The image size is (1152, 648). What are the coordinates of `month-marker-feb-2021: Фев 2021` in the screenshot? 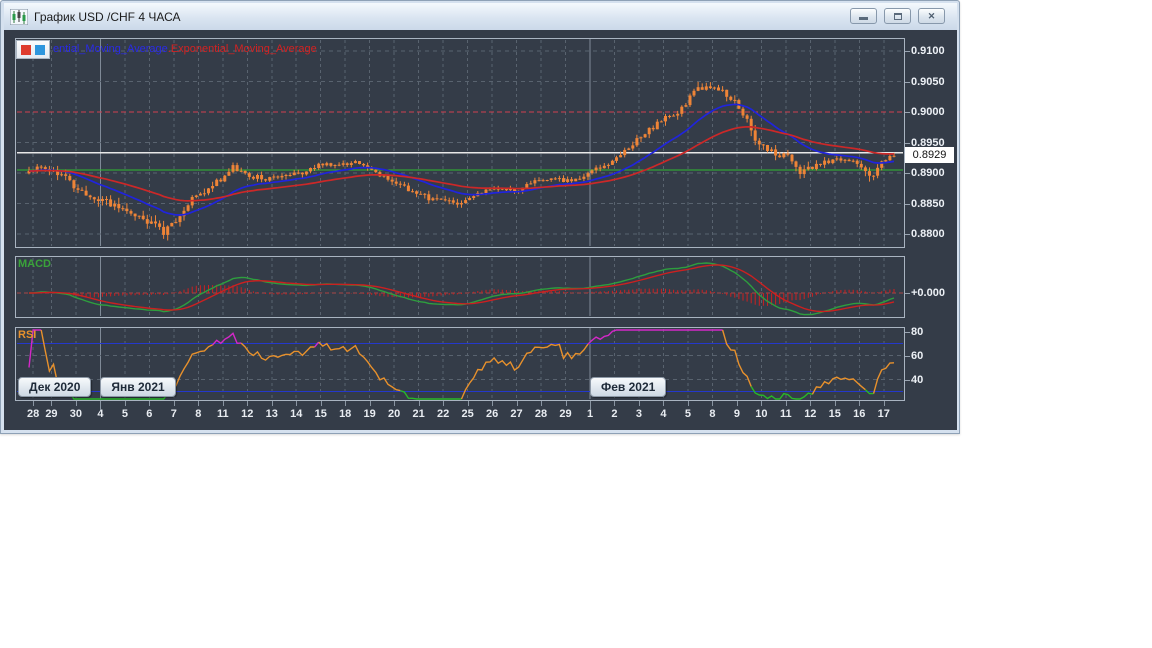 It's located at (628, 387).